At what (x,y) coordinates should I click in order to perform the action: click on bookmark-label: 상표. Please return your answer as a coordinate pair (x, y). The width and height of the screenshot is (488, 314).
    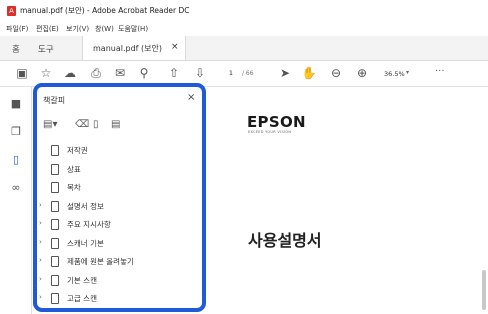
    Looking at the image, I should click on (74, 169).